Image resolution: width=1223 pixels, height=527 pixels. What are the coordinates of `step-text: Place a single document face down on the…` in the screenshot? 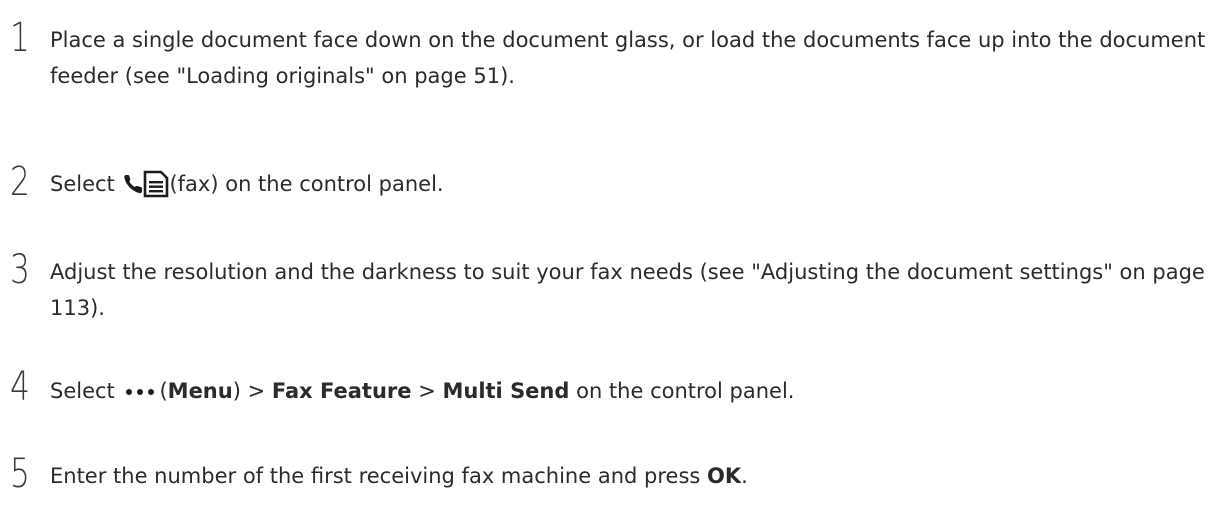 It's located at (628, 58).